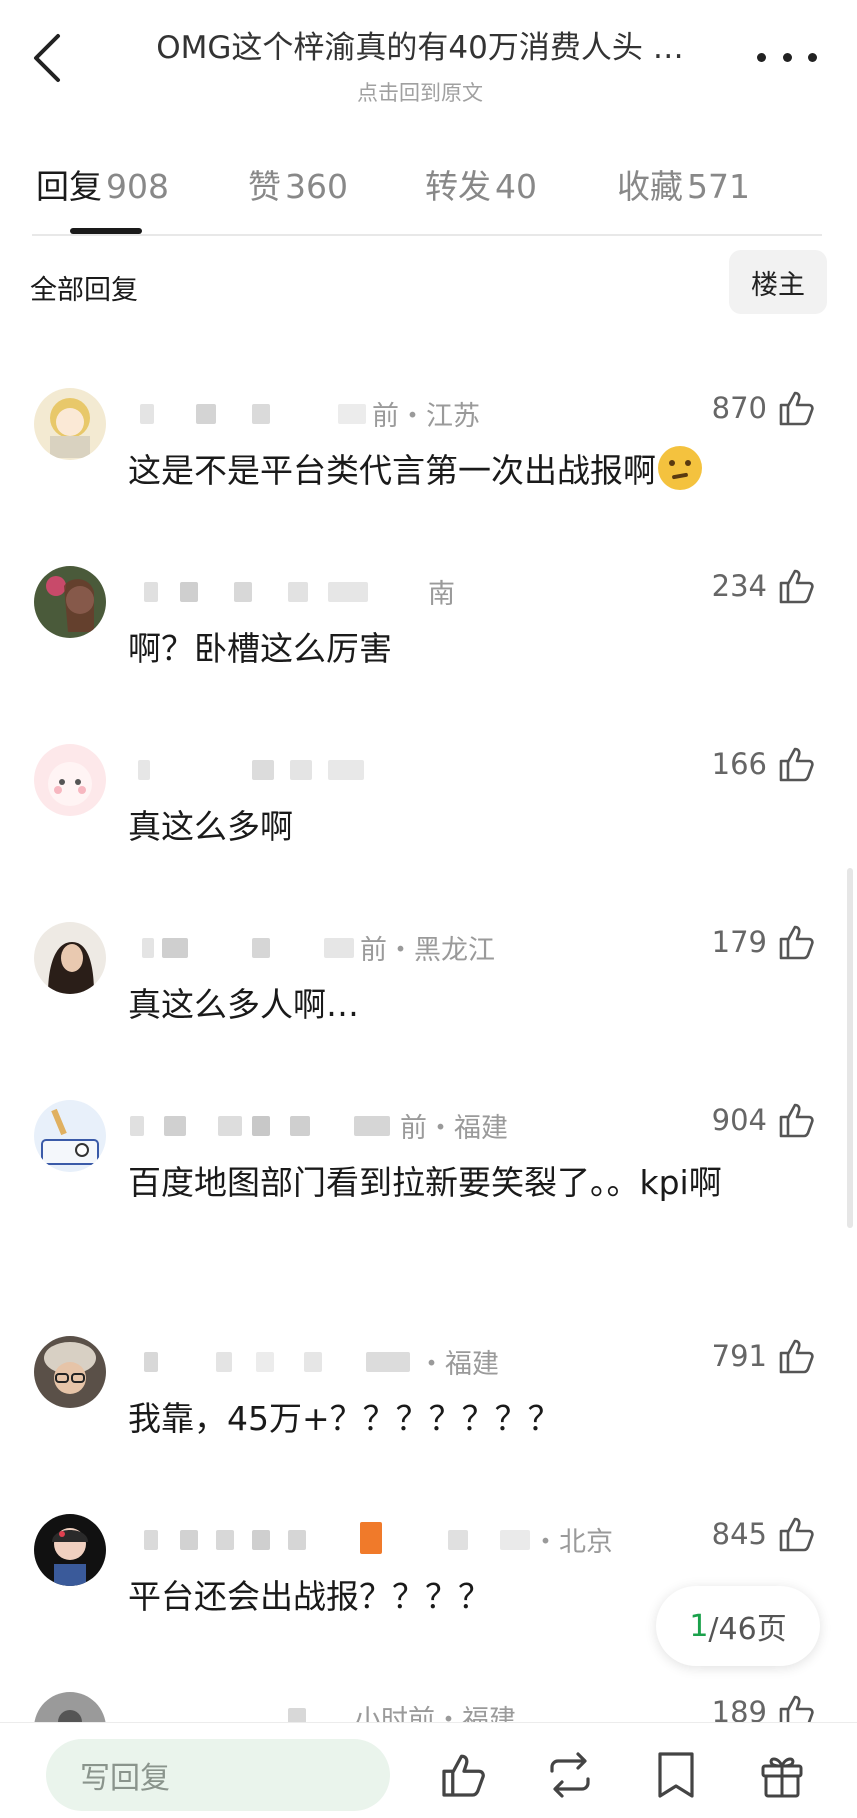  I want to click on comment-time-location: 前・黑龙江, so click(427, 950).